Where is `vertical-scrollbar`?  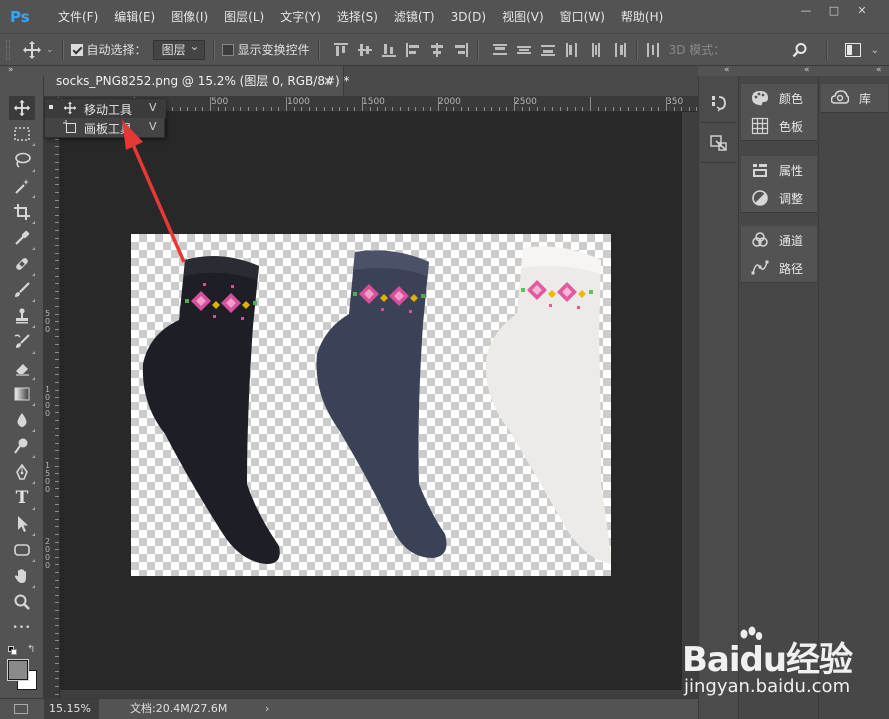
vertical-scrollbar is located at coordinates (690, 405).